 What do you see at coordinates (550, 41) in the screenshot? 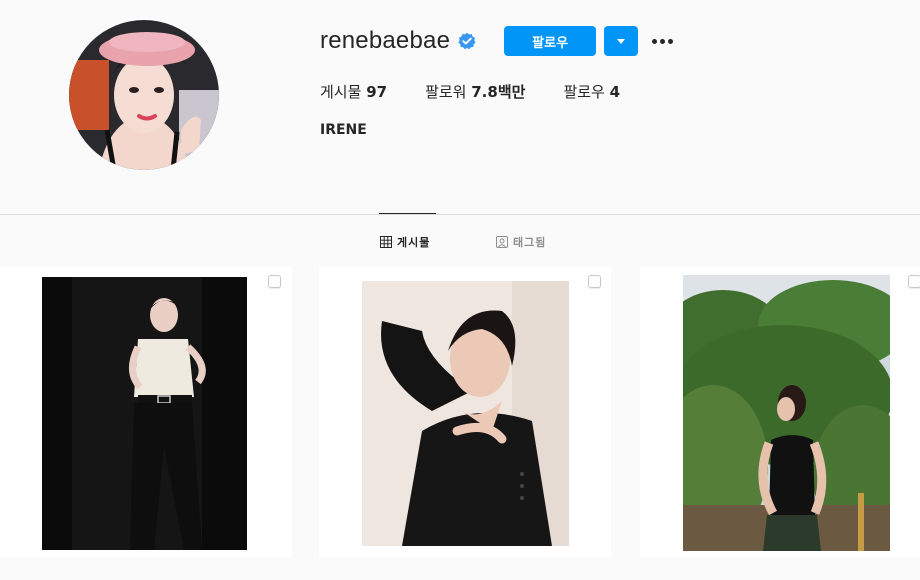
I see `follow-button: 팔로우` at bounding box center [550, 41].